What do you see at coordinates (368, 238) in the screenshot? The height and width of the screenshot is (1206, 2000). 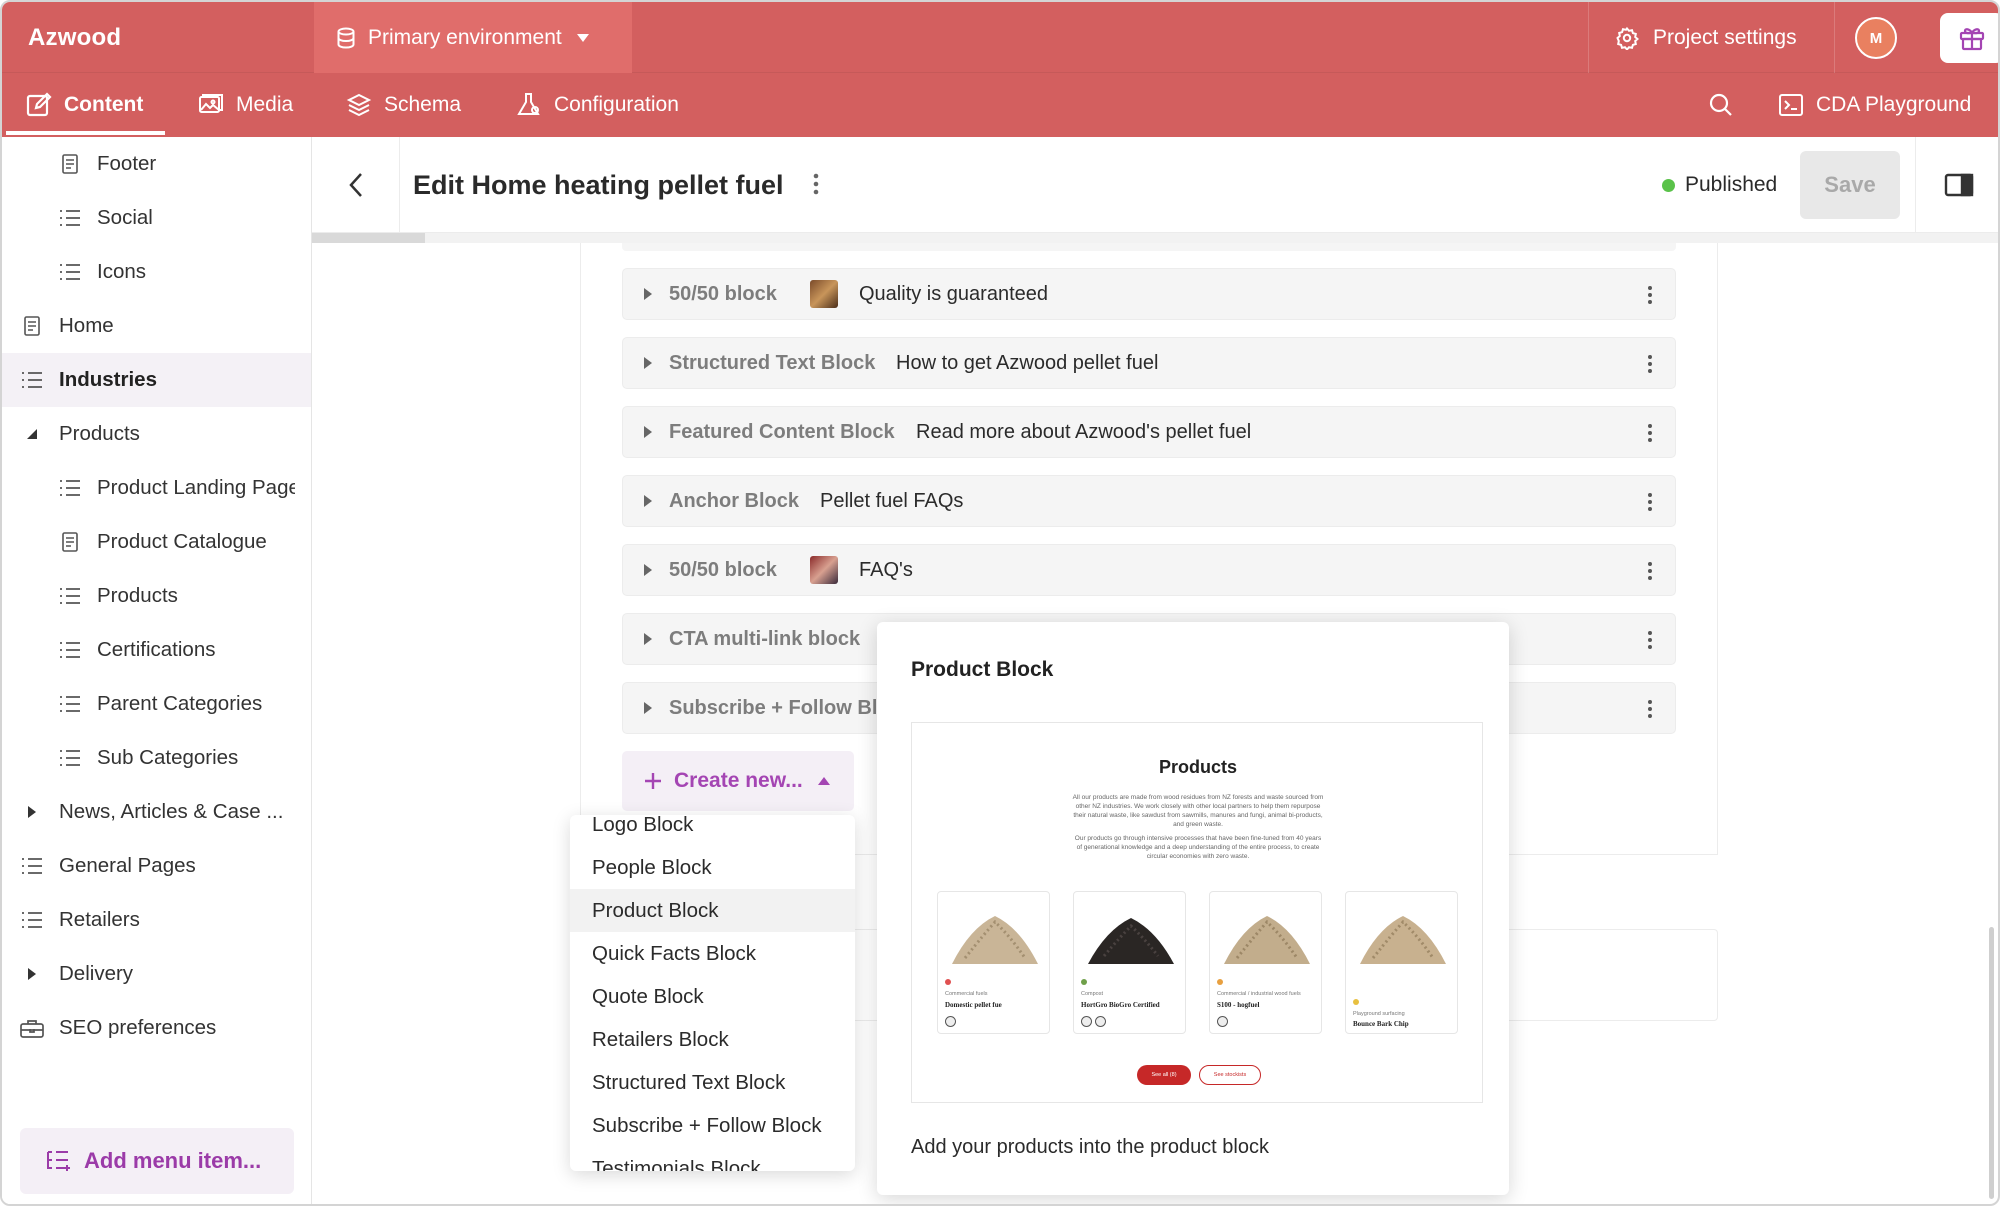 I see `scroll-progress-fill` at bounding box center [368, 238].